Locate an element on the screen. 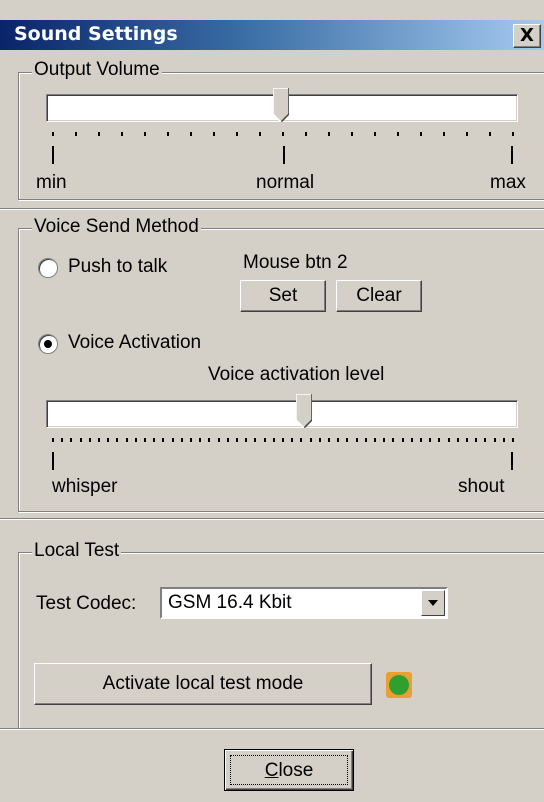 This screenshot has width=544, height=802. activation-level-title: Voice activation level is located at coordinates (296, 374).